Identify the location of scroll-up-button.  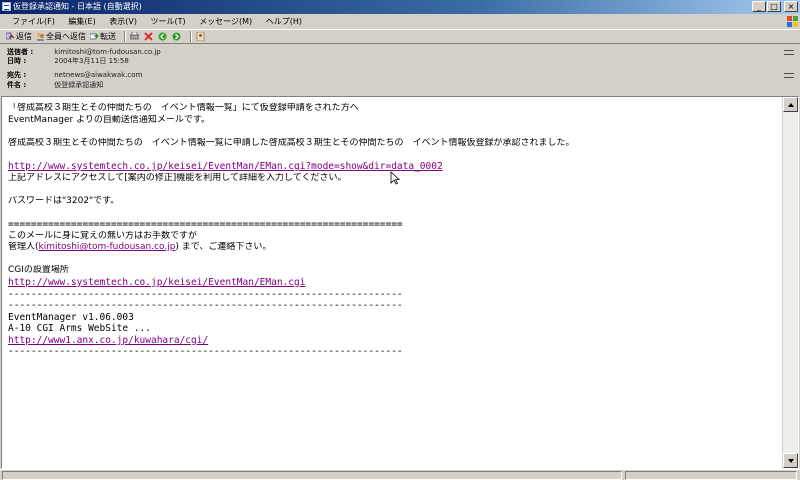
(790, 104).